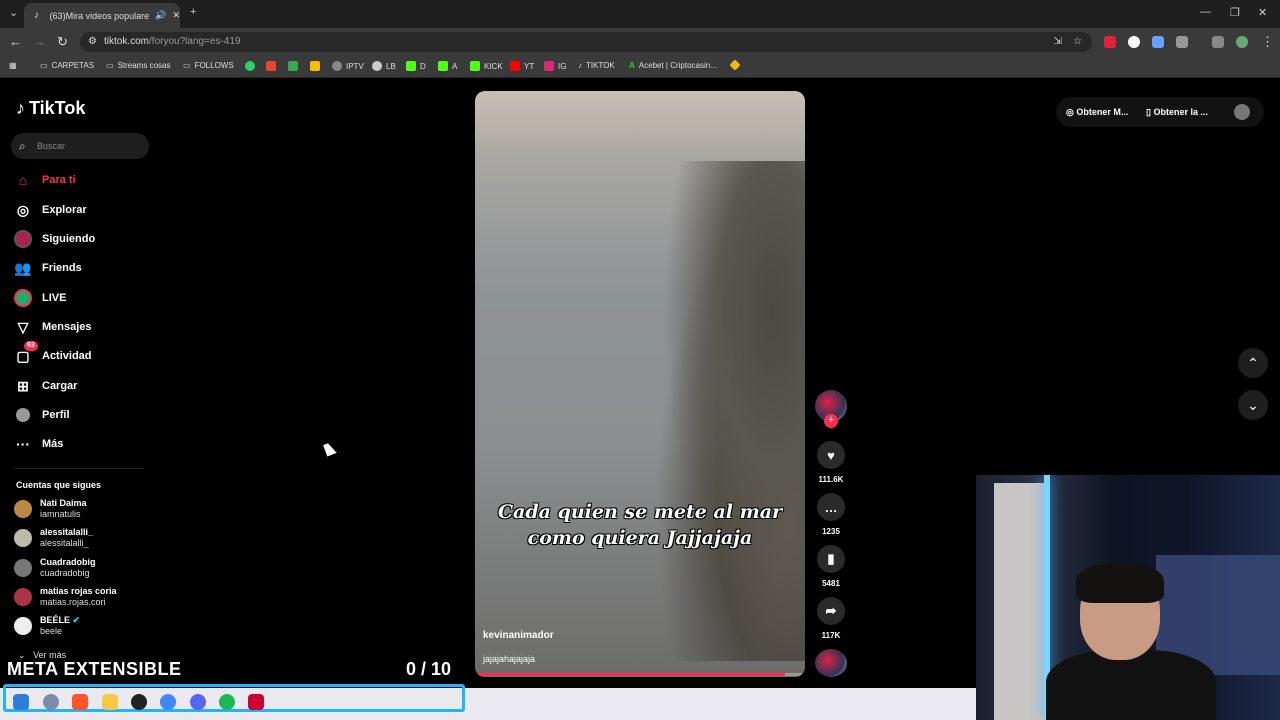  I want to click on chrome-icon, so click(168, 702).